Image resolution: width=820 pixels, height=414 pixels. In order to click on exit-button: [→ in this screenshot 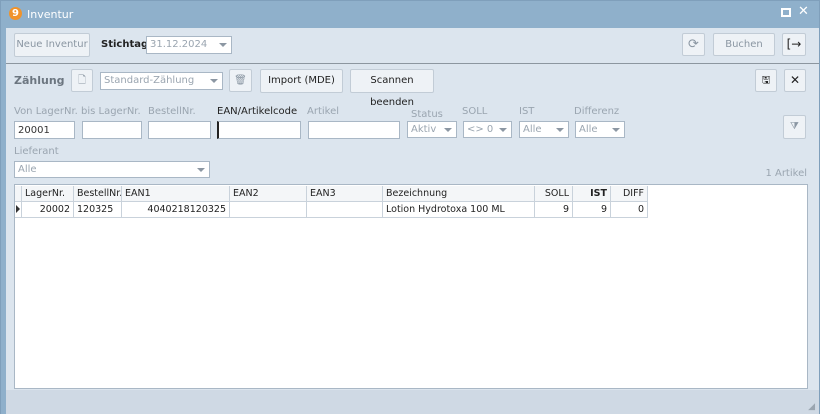, I will do `click(794, 44)`.